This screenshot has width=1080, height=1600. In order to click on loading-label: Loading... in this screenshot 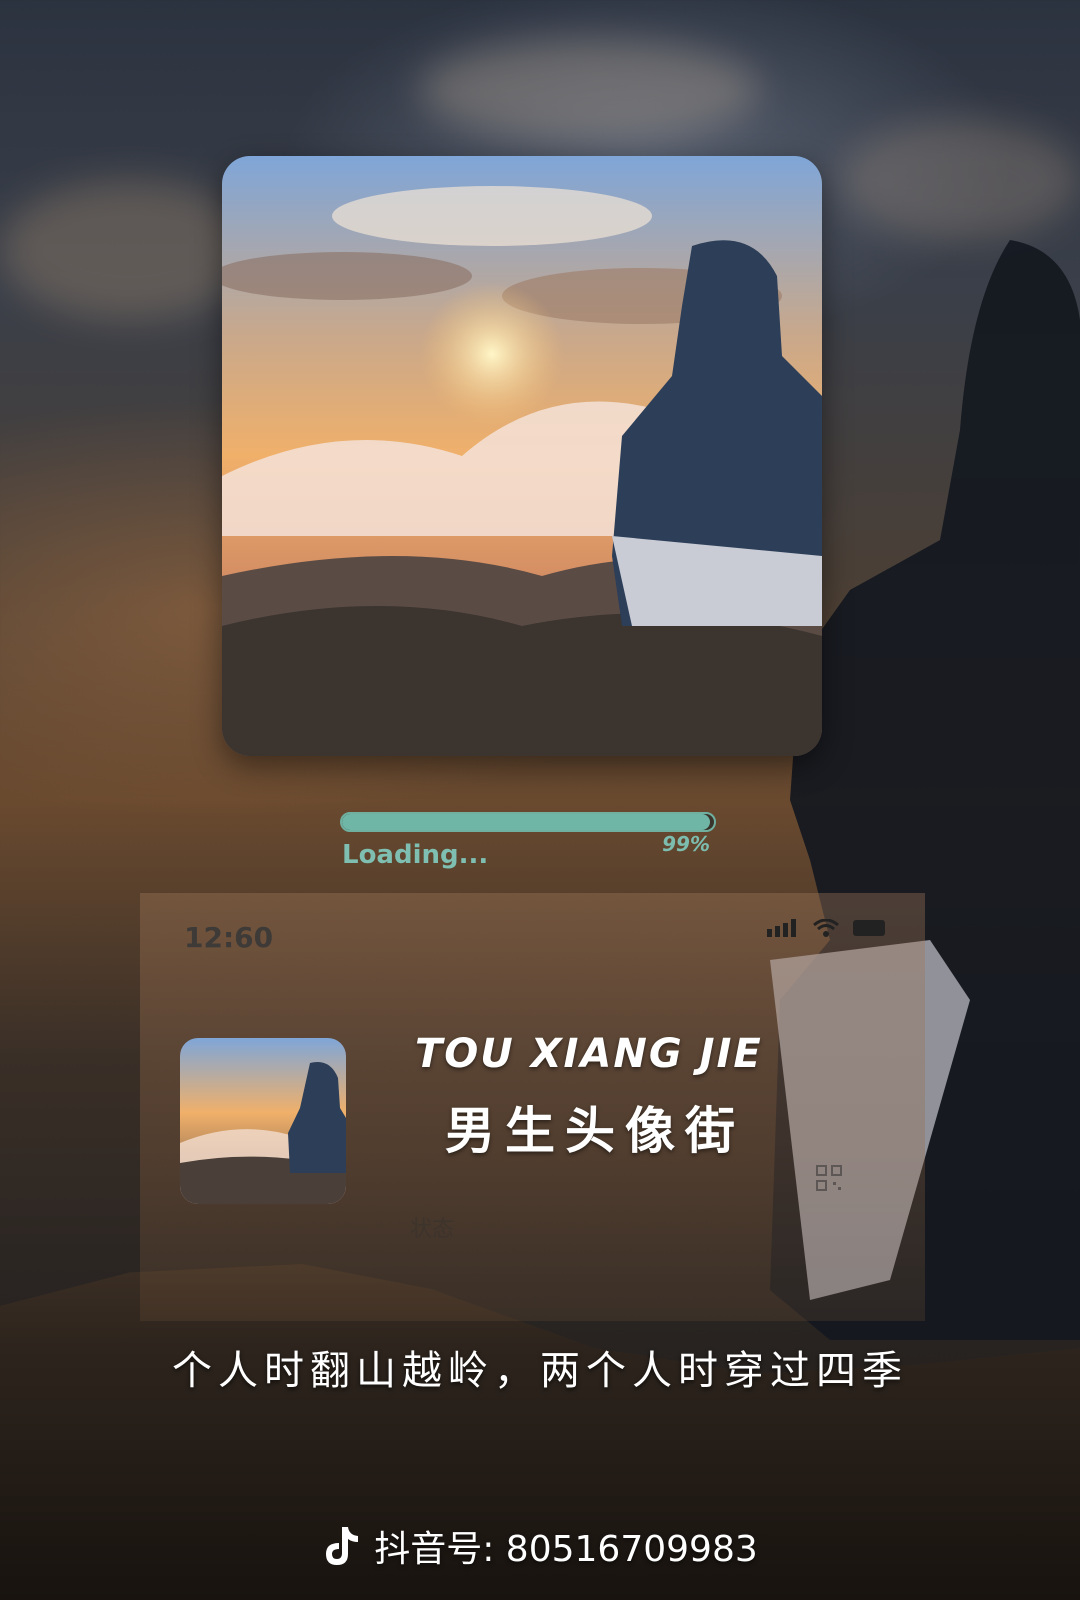, I will do `click(415, 855)`.